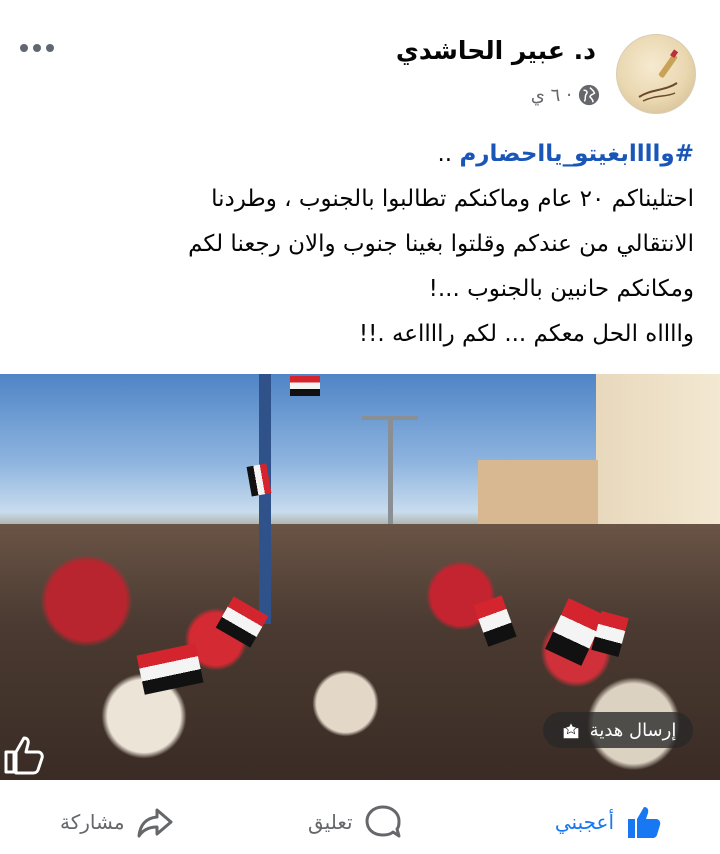 This screenshot has width=720, height=854. I want to click on comment-bubble-icon, so click(383, 821).